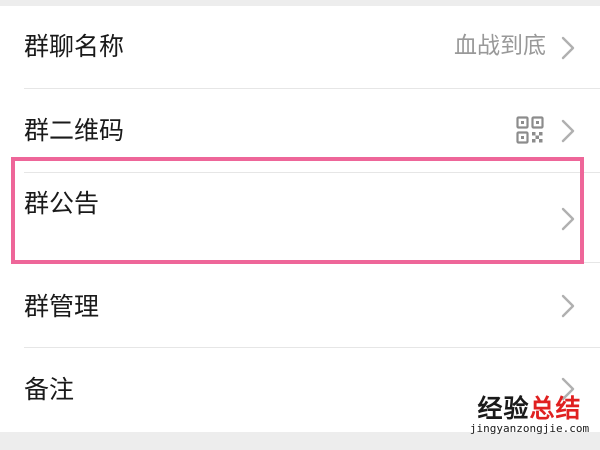 The height and width of the screenshot is (450, 600). I want to click on group-name-label: 群聊名称, so click(74, 46).